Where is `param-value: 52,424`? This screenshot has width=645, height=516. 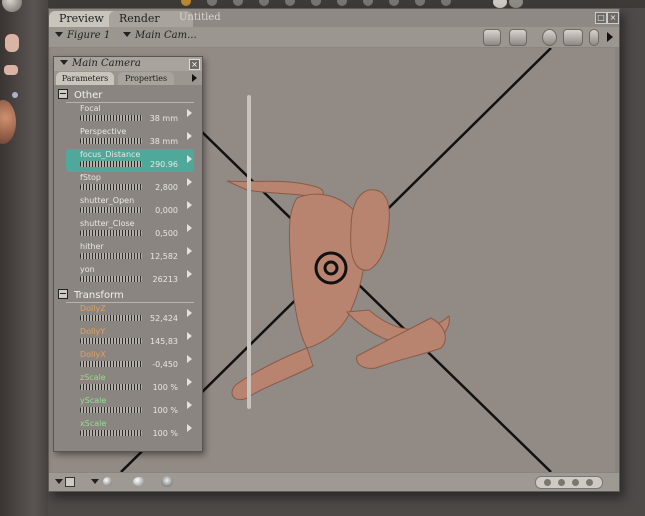
param-value: 52,424 is located at coordinates (164, 318).